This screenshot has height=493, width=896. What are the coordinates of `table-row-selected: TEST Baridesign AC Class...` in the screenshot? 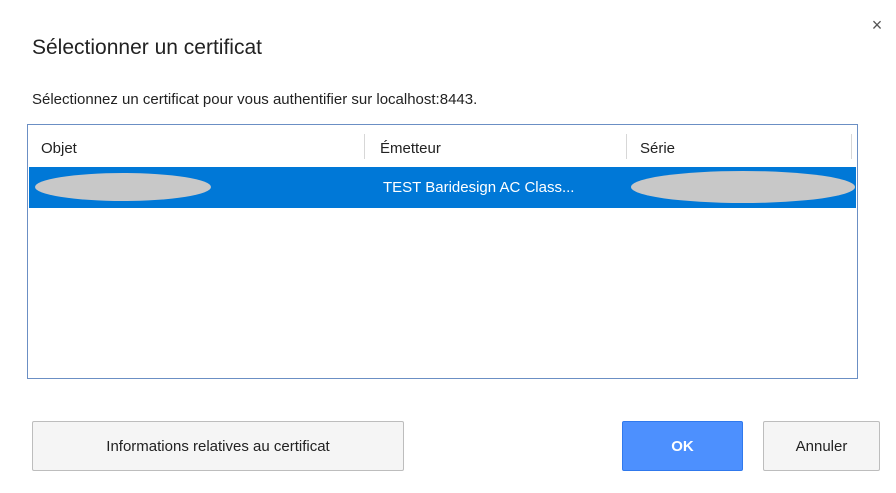 It's located at (442, 187).